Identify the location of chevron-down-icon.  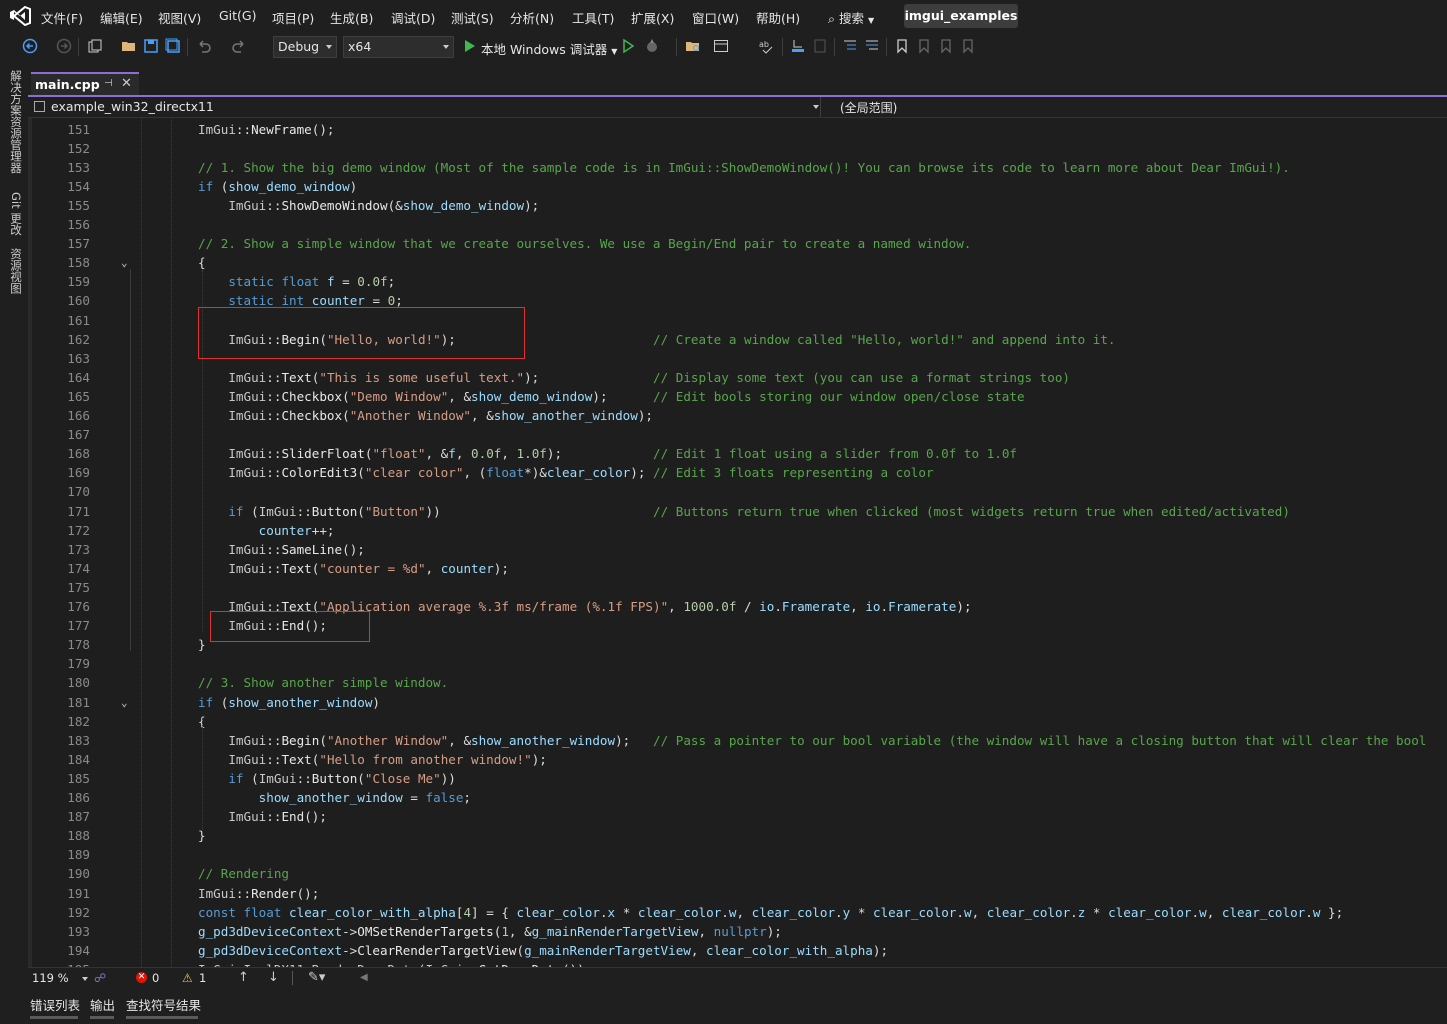
(85, 979).